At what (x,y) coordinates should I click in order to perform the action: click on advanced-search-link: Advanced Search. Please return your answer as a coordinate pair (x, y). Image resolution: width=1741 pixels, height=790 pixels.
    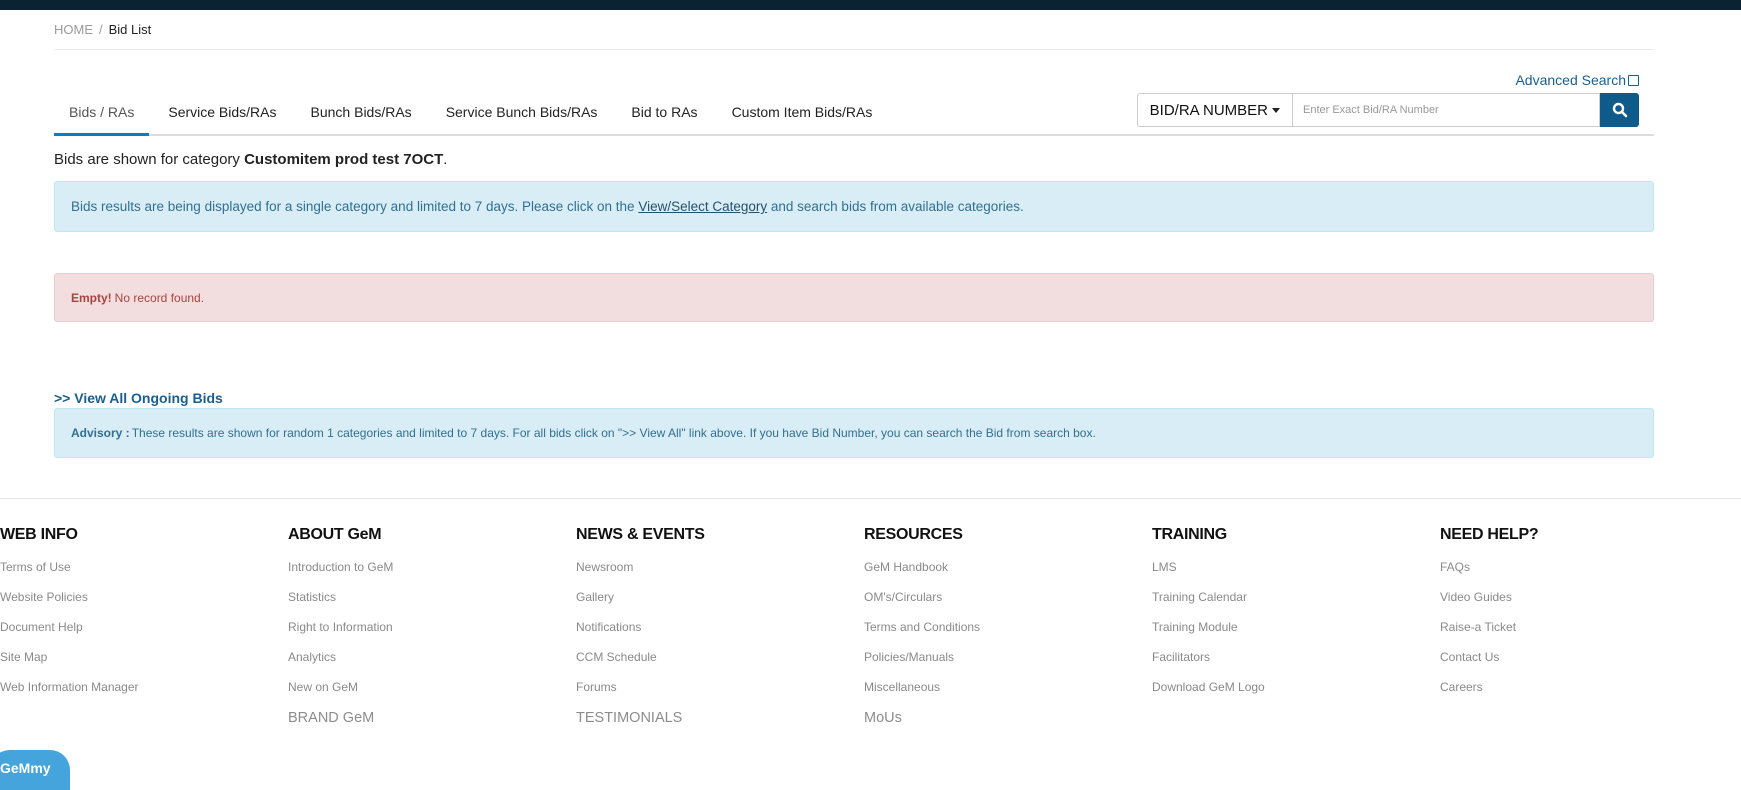
    Looking at the image, I should click on (1577, 80).